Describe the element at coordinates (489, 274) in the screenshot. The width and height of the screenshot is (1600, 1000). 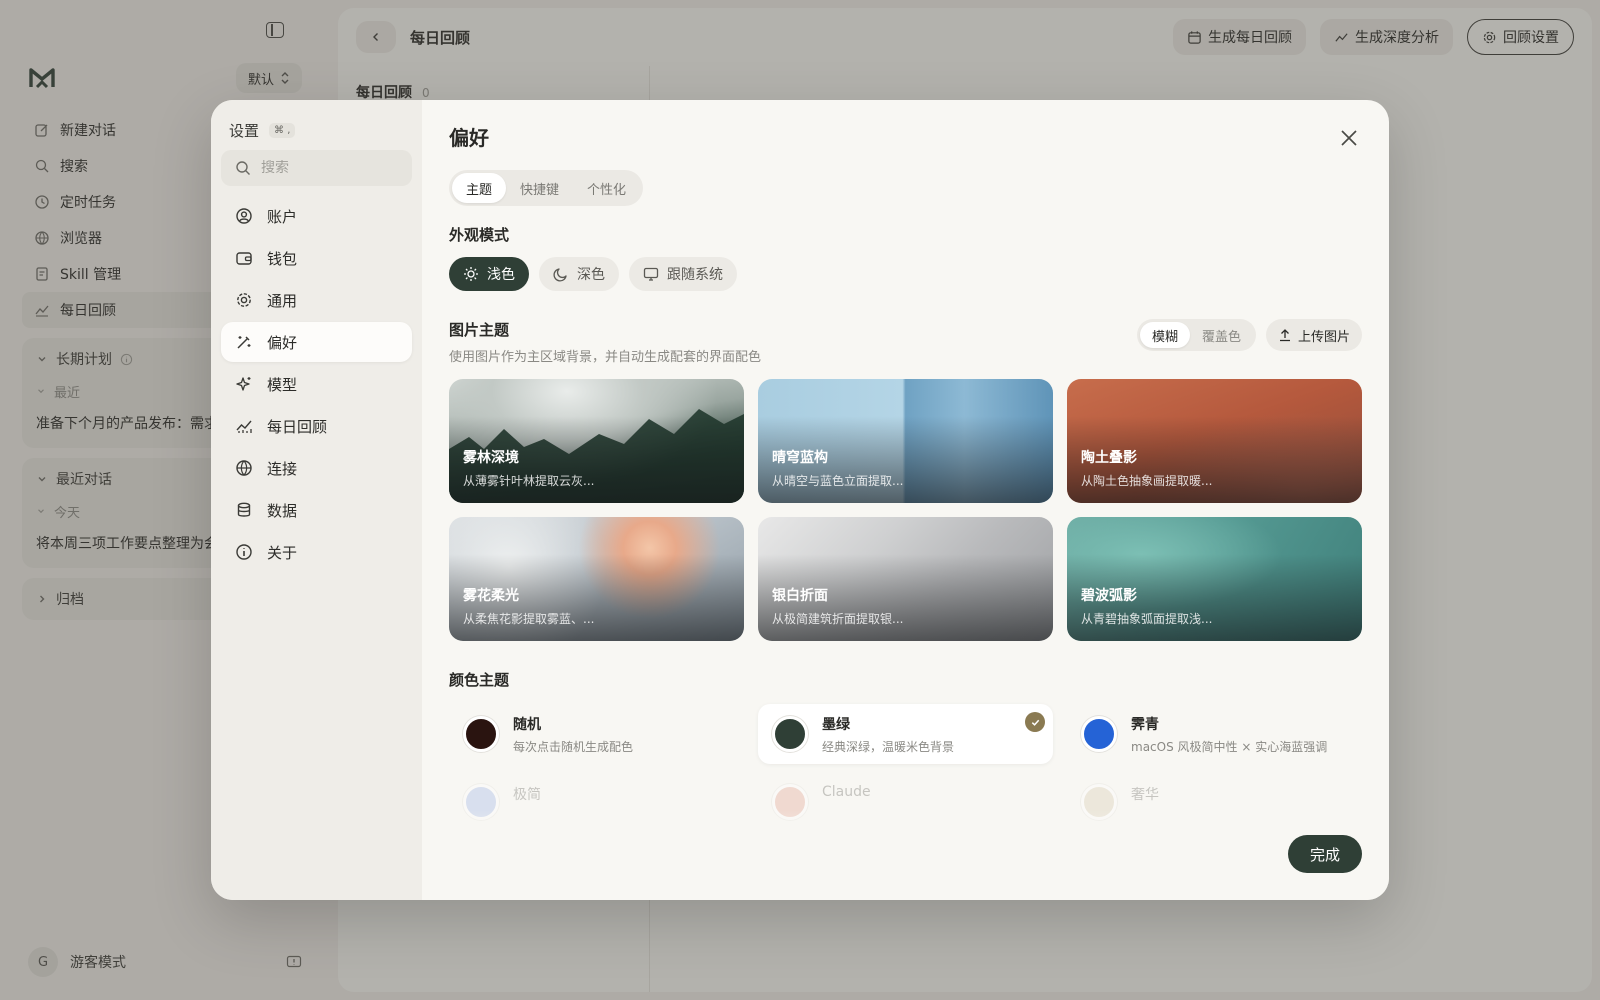
I see `appearance-light-button: 浅色` at that location.